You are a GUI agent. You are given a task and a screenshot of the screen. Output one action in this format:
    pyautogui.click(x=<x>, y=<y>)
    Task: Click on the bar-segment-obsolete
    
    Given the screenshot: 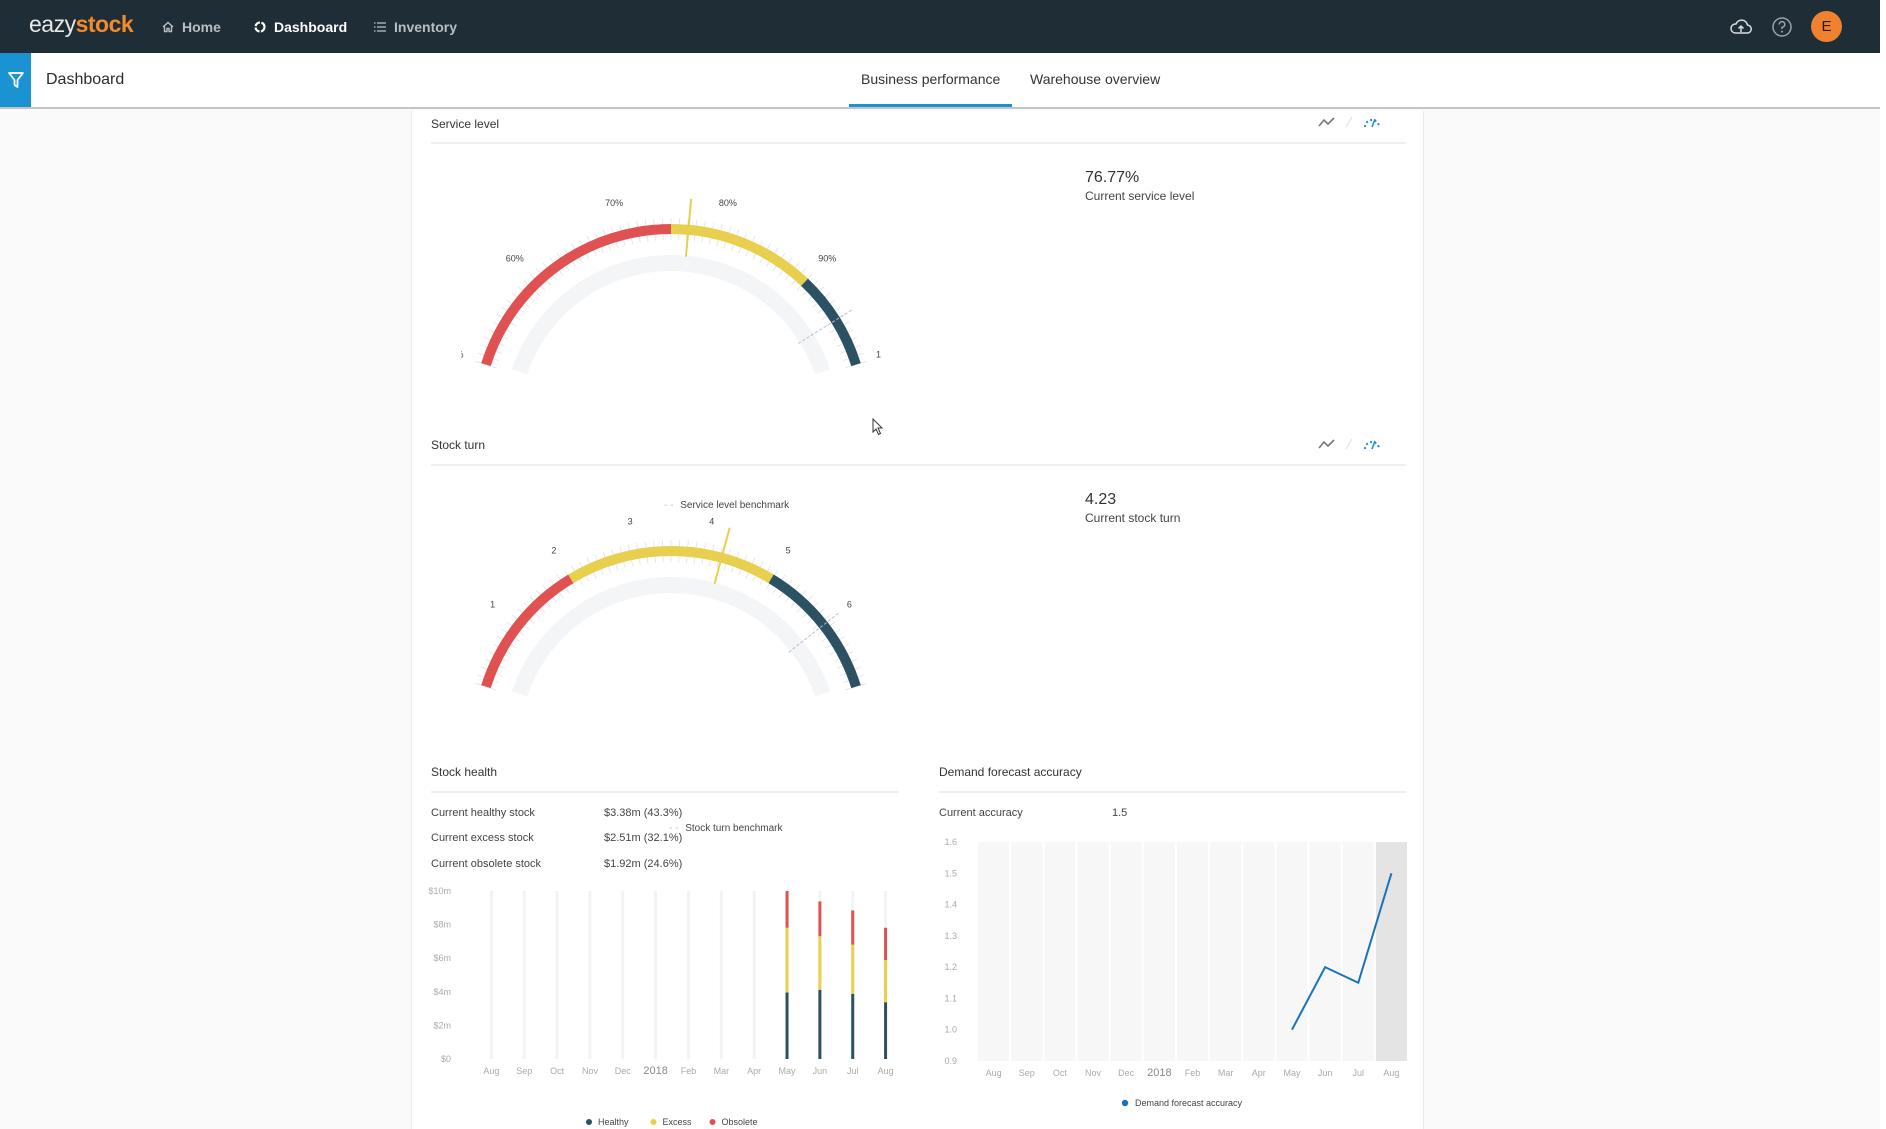 What is the action you would take?
    pyautogui.click(x=787, y=909)
    